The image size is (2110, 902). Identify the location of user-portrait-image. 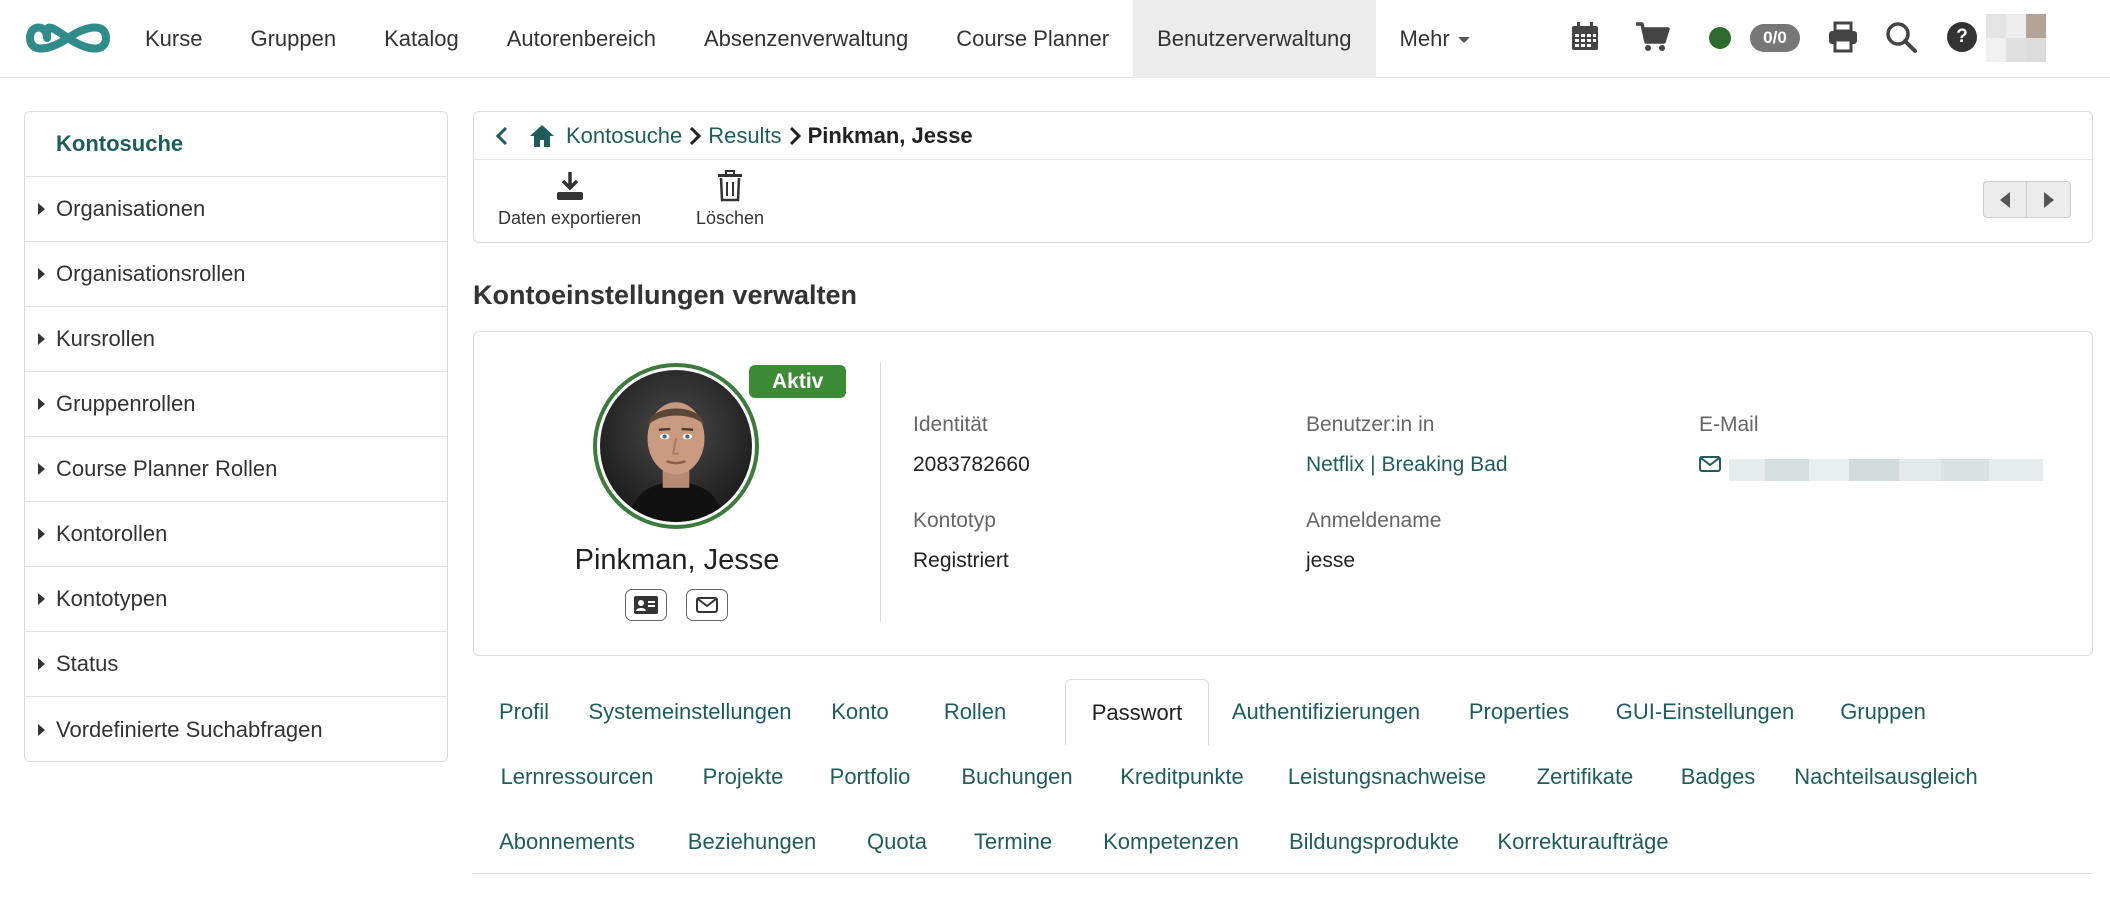
(676, 446).